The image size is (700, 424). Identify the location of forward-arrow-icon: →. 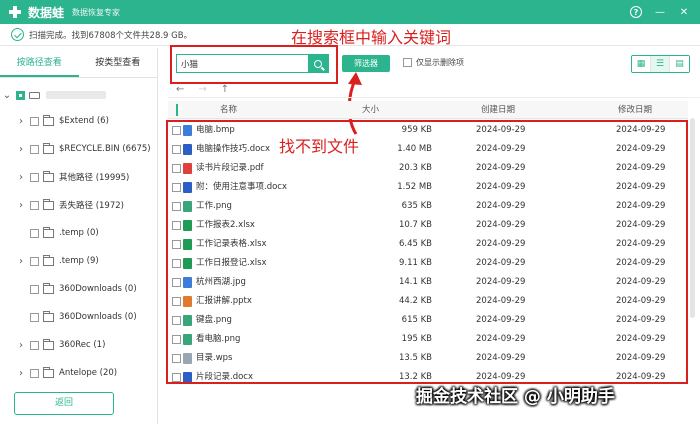
(202, 89).